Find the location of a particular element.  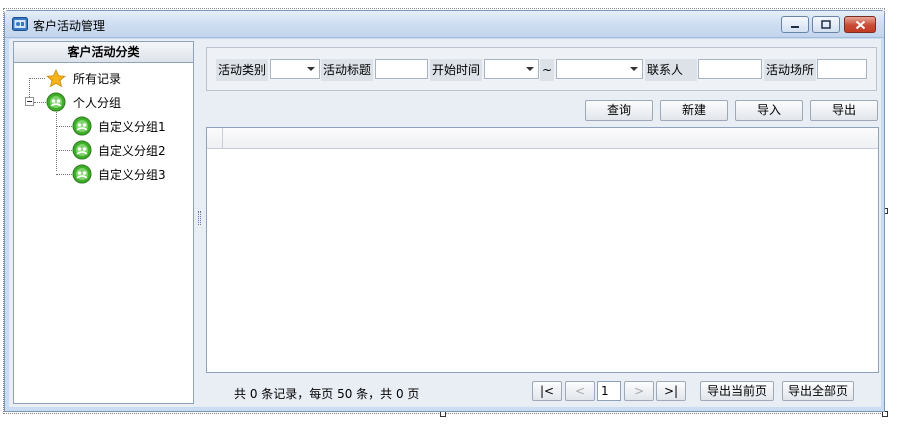

tree-collapse-toggle is located at coordinates (29, 101).